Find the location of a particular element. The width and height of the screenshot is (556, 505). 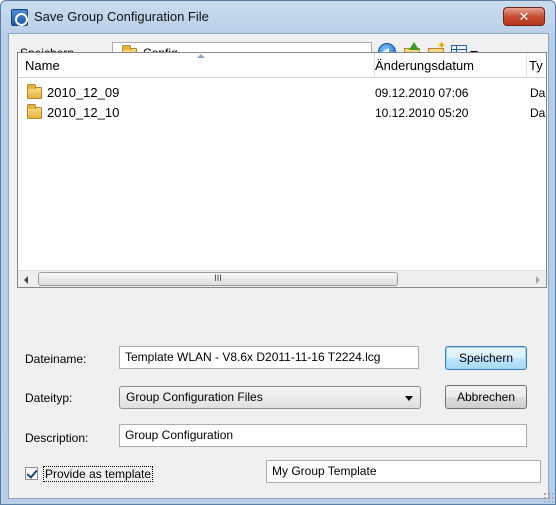

template-name-field: My Group Template is located at coordinates (403, 471).